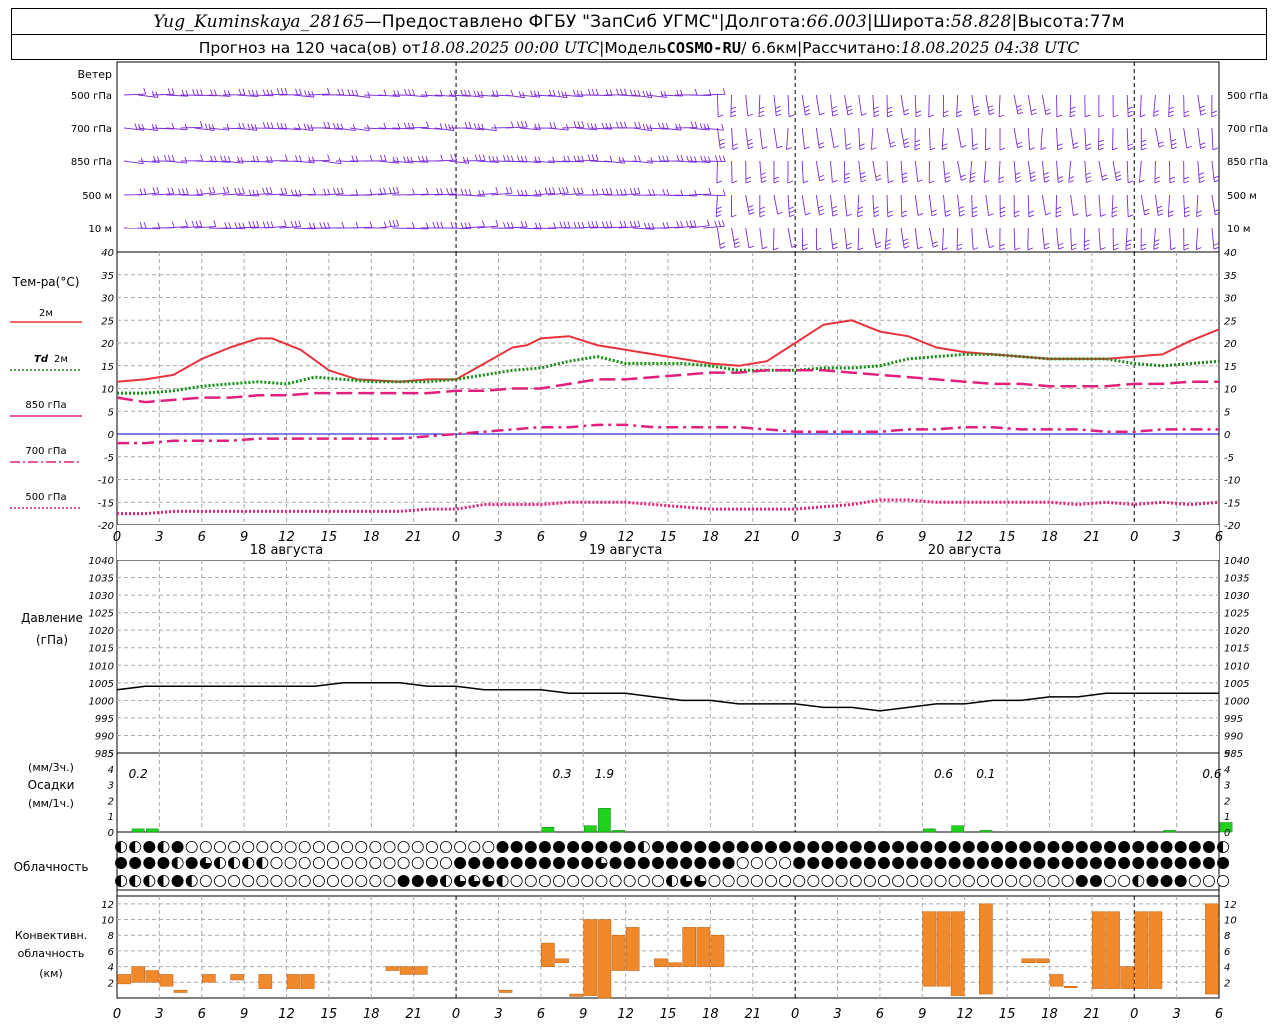  What do you see at coordinates (837, 537) in the screenshot?
I see `x-tick-label: 3` at bounding box center [837, 537].